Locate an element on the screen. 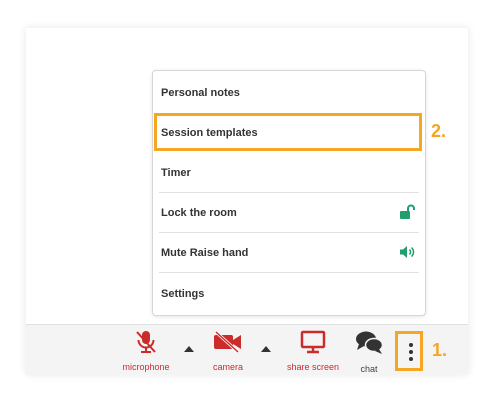 Image resolution: width=494 pixels, height=402 pixels. menu-item-label: Lock the room is located at coordinates (199, 213).